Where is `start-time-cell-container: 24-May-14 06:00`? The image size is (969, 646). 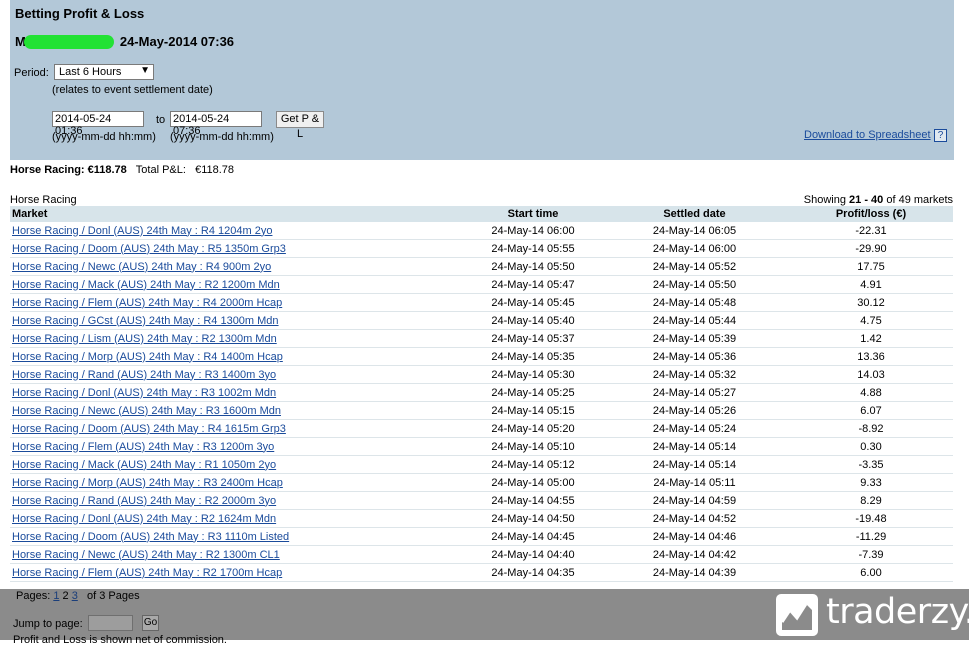 start-time-cell-container: 24-May-14 06:00 is located at coordinates (533, 231).